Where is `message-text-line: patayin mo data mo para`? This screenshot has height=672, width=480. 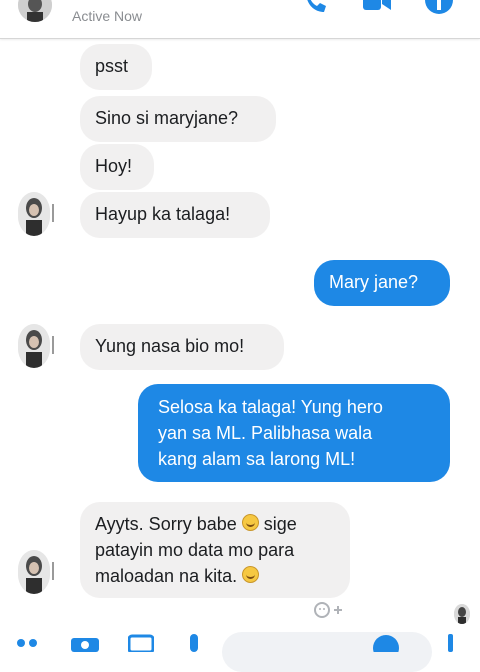 message-text-line: patayin mo data mo para is located at coordinates (195, 550).